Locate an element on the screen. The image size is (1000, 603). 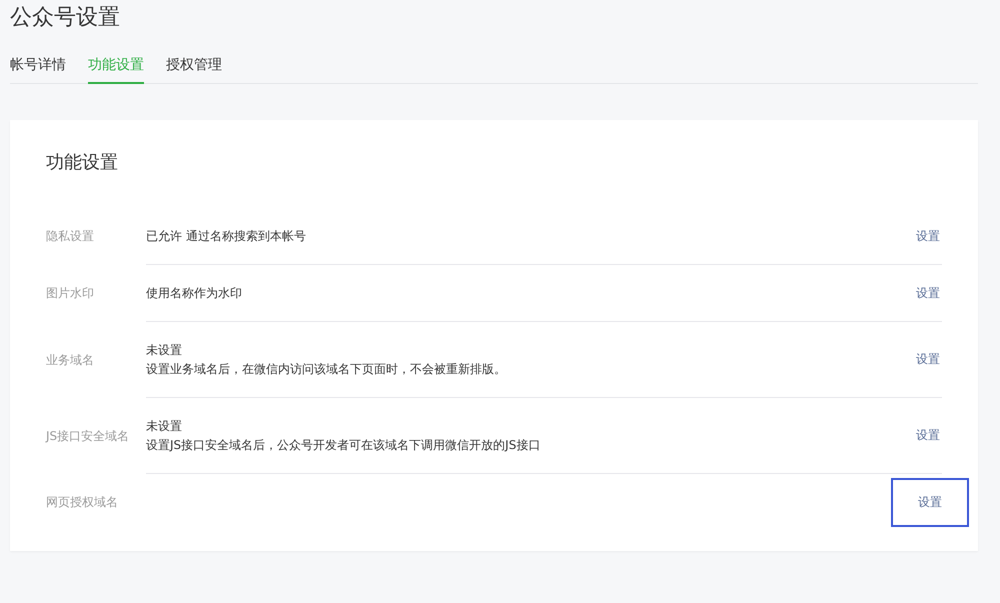
setting-value: 已允许 通过名称搜索到本帐号 is located at coordinates (226, 236).